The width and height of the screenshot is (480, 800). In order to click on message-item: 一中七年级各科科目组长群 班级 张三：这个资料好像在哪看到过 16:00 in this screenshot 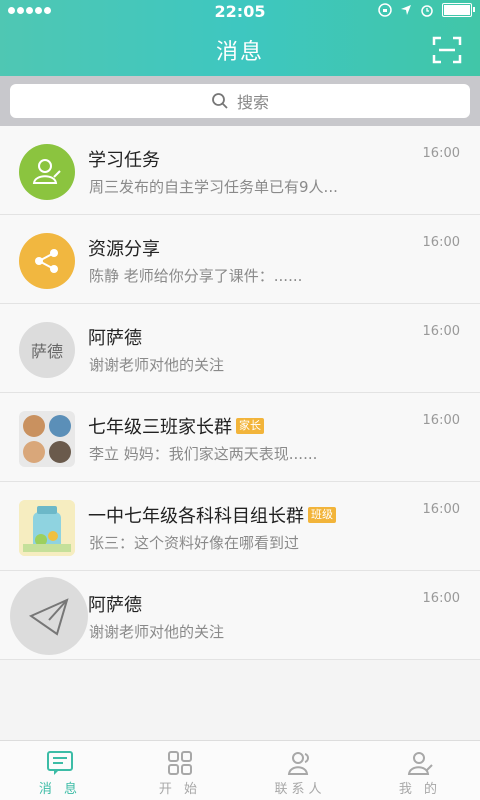, I will do `click(240, 526)`.